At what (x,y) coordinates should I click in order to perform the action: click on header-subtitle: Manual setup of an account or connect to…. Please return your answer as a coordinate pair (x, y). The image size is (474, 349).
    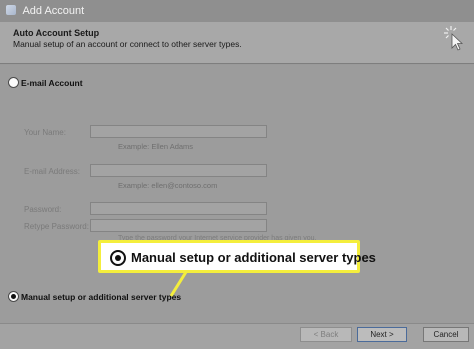
    Looking at the image, I should click on (127, 44).